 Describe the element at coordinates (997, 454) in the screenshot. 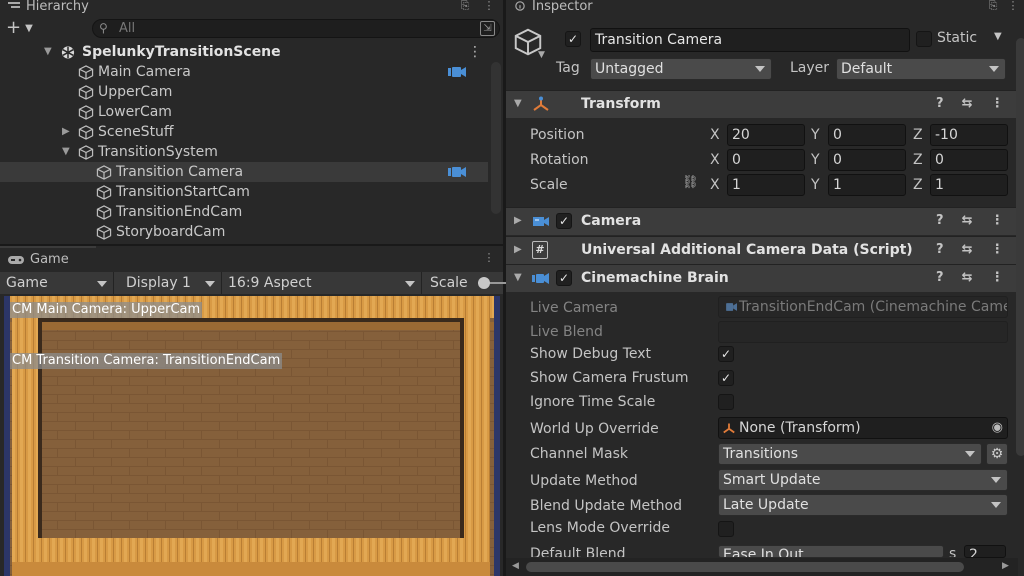

I see `gear-icon: ⚙` at that location.